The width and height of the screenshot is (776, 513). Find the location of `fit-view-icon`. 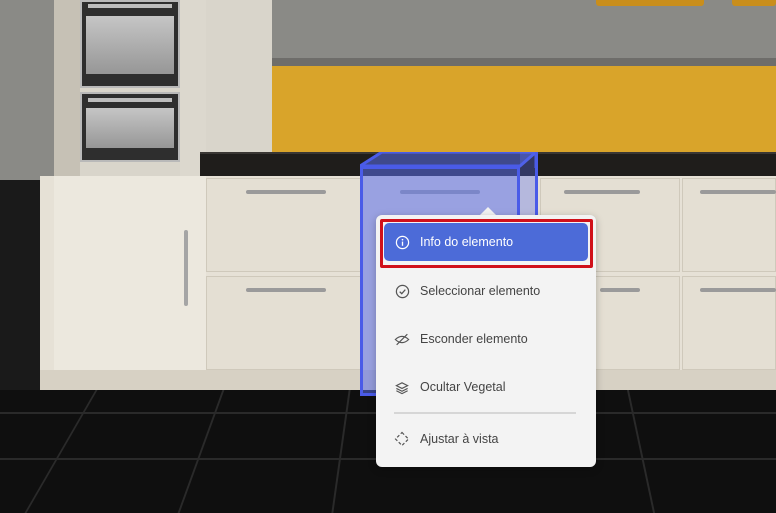

fit-view-icon is located at coordinates (402, 439).